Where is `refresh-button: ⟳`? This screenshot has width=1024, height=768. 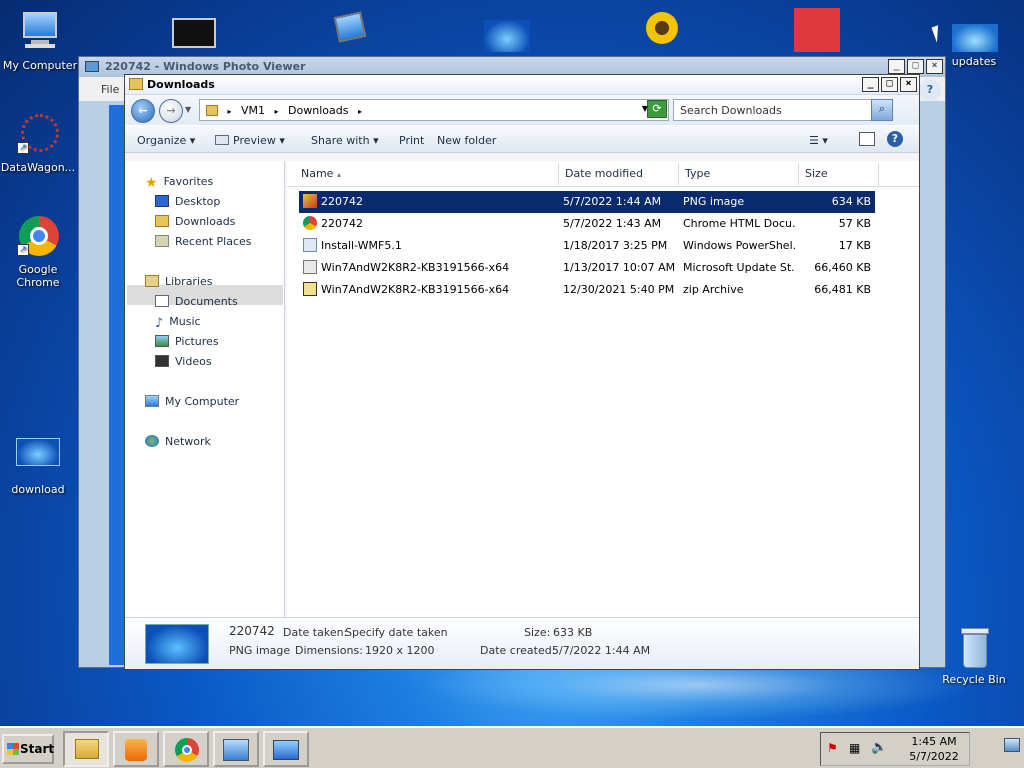
refresh-button: ⟳ is located at coordinates (657, 109).